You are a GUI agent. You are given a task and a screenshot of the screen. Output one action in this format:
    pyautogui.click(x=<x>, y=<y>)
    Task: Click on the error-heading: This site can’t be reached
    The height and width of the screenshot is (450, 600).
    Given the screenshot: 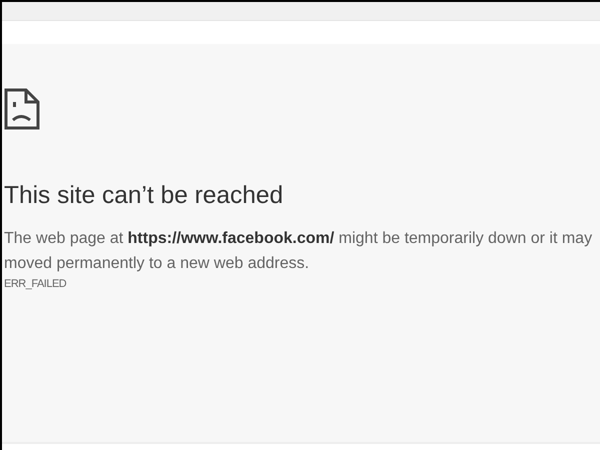 What is the action you would take?
    pyautogui.click(x=144, y=196)
    